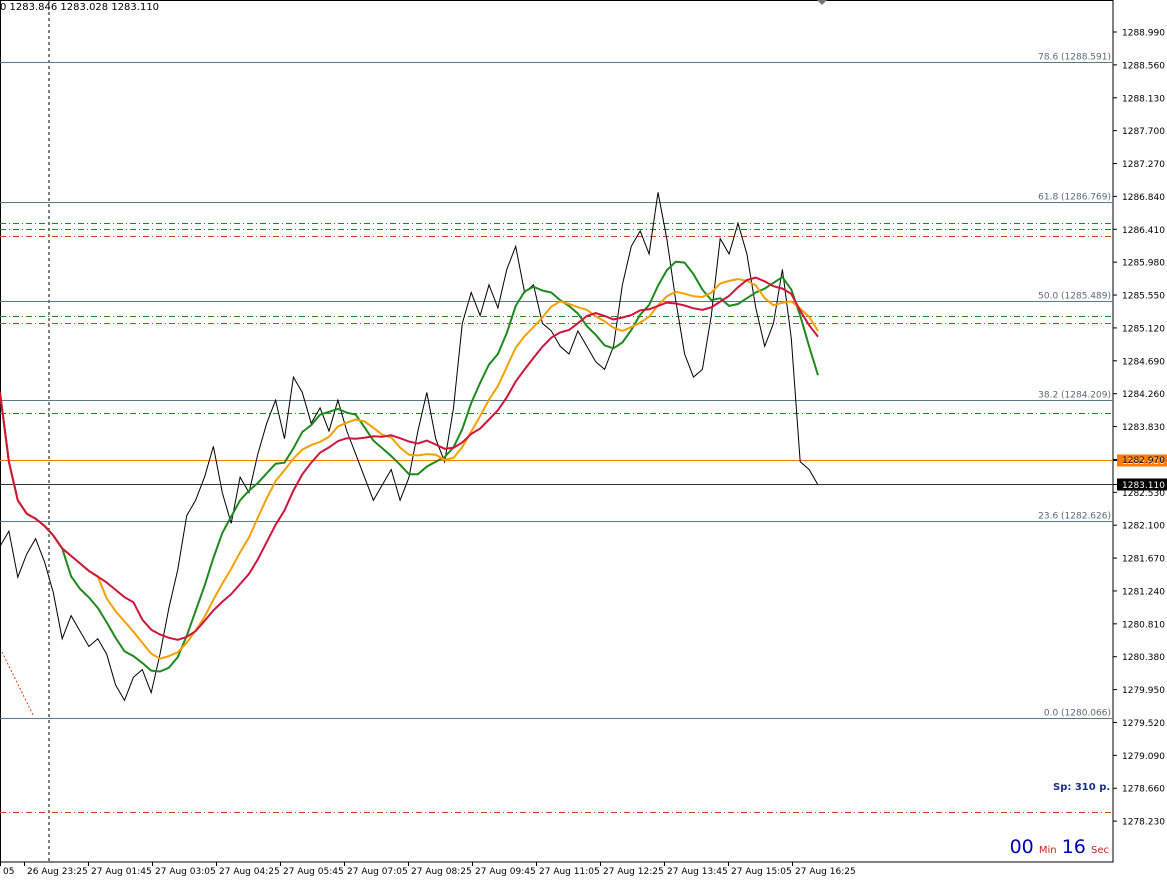 This screenshot has width=1167, height=881. I want to click on x-tick-label-4: 27 Aug 04:25, so click(249, 872).